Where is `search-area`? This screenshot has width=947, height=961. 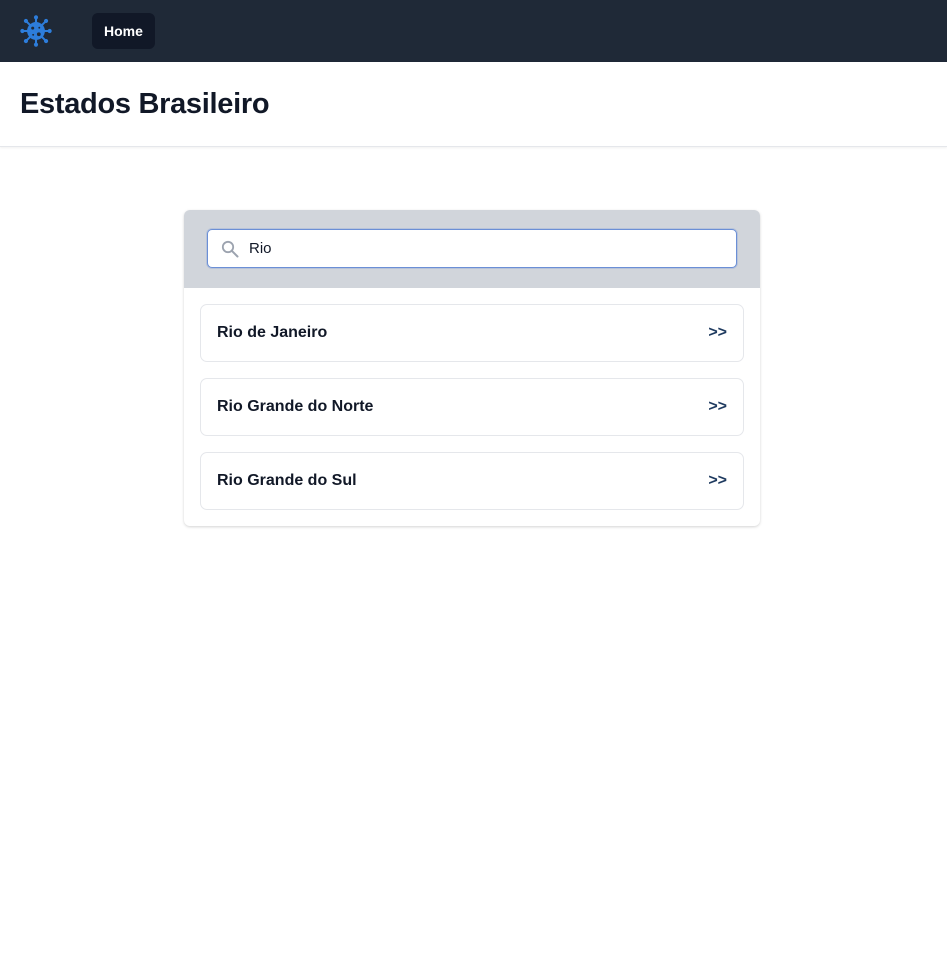 search-area is located at coordinates (472, 249).